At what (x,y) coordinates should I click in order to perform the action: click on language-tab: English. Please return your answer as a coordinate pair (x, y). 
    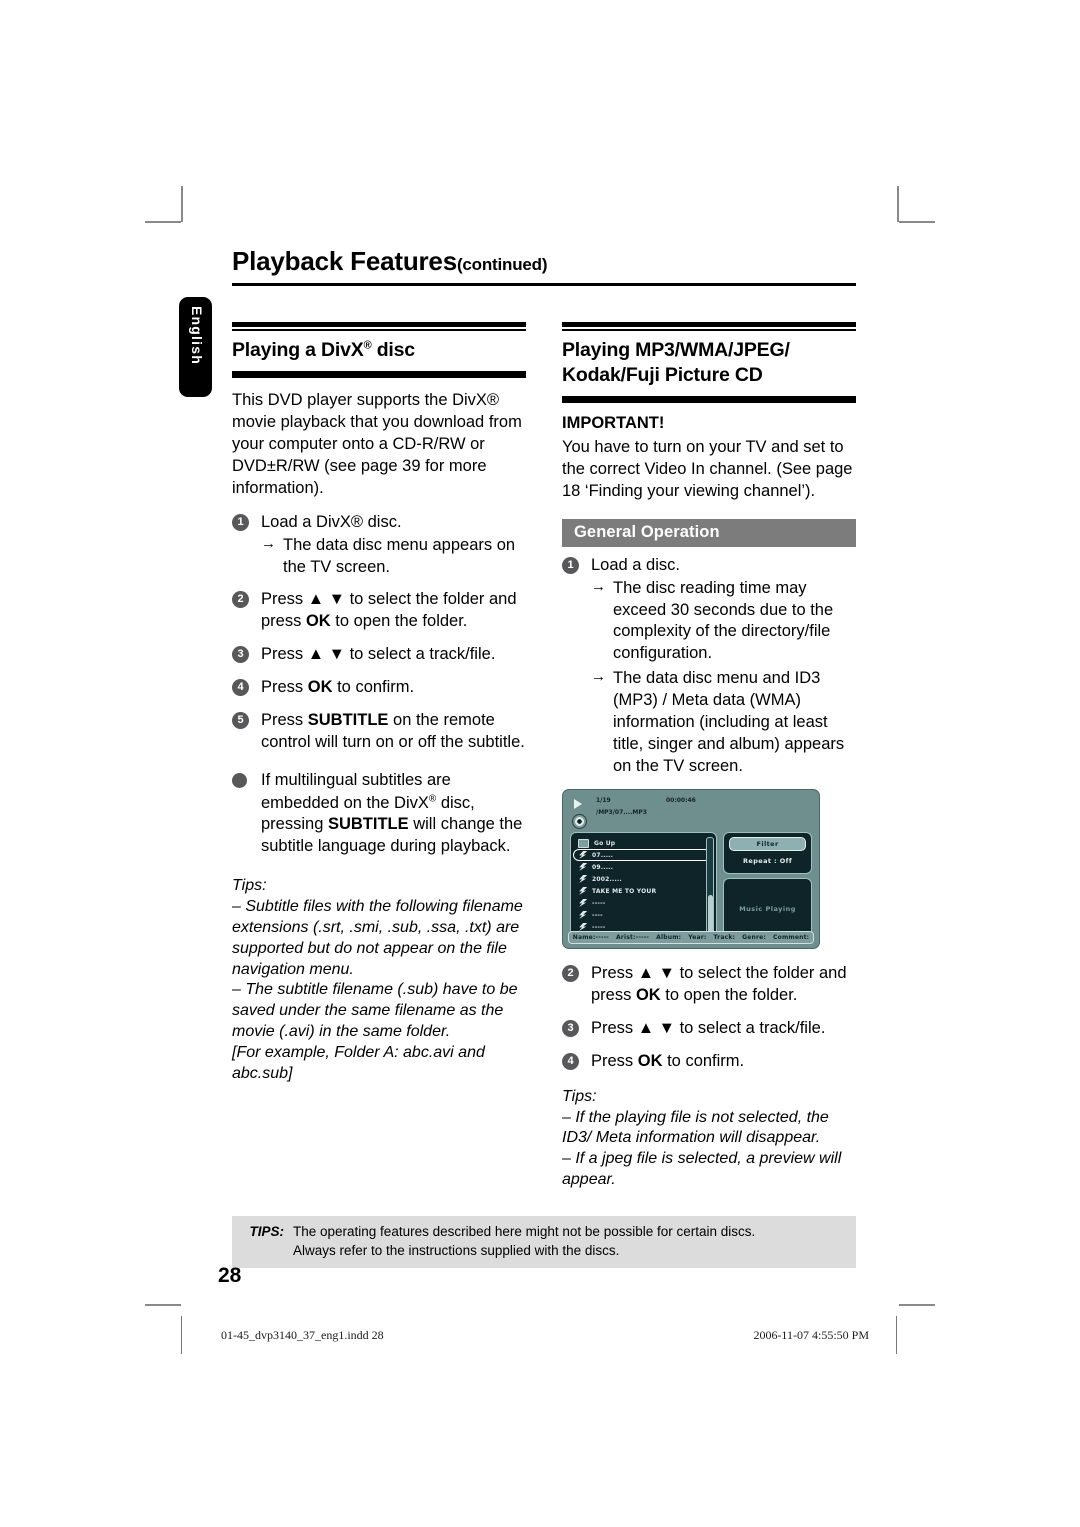
    Looking at the image, I should click on (195, 347).